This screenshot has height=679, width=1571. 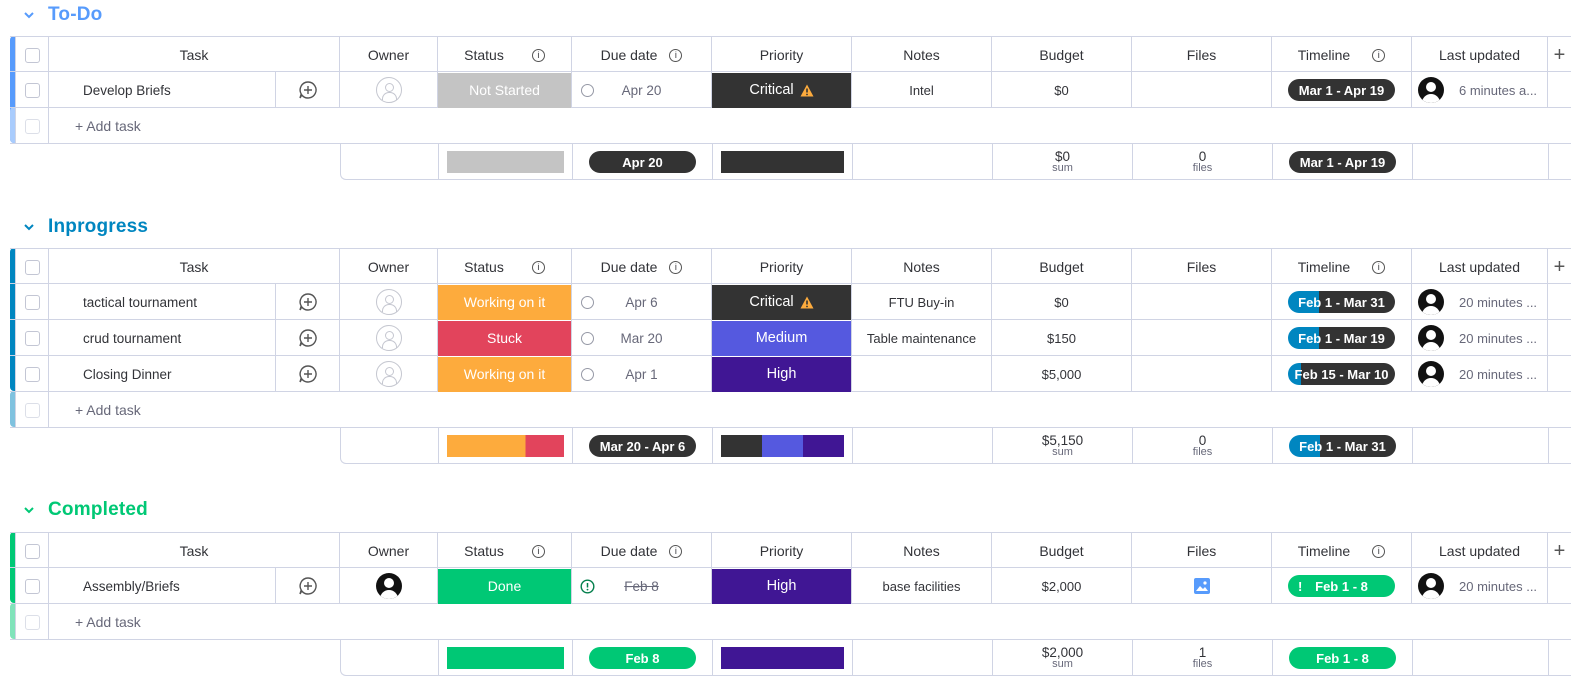 What do you see at coordinates (781, 302) in the screenshot?
I see `priority-label: Critical` at bounding box center [781, 302].